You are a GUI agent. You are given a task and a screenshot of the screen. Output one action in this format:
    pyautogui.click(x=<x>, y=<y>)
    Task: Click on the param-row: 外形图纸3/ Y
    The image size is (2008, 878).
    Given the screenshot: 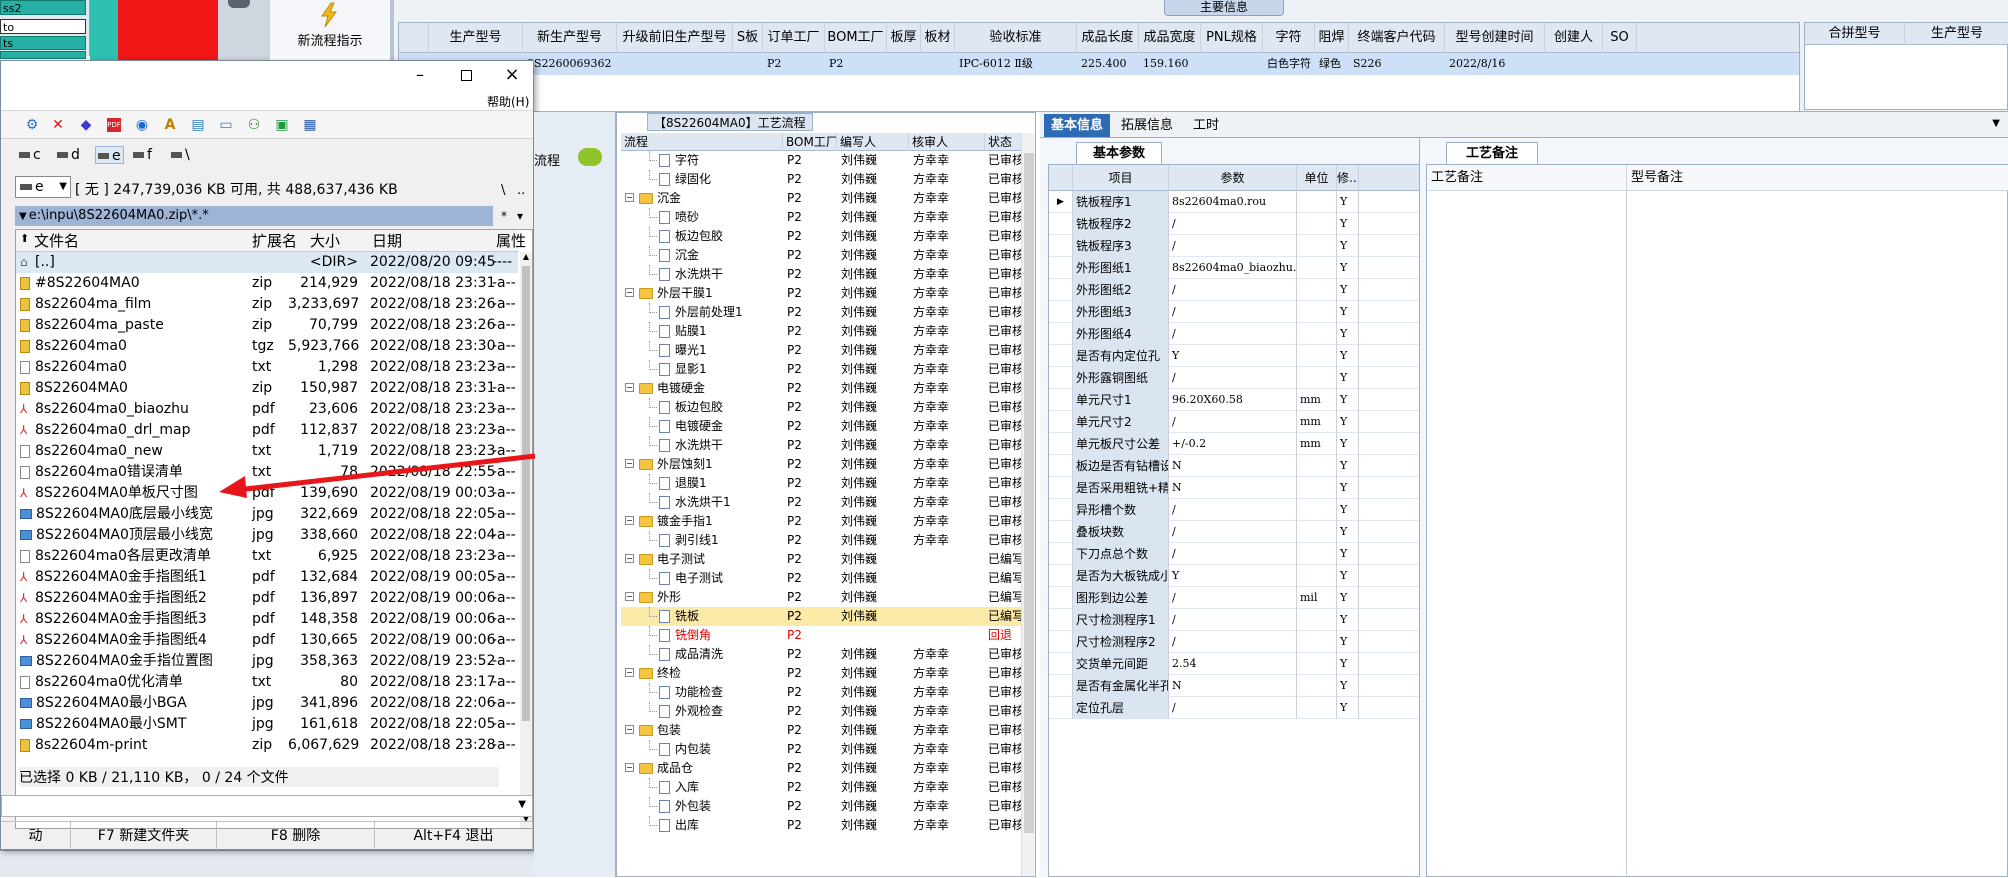 What is the action you would take?
    pyautogui.click(x=1234, y=312)
    